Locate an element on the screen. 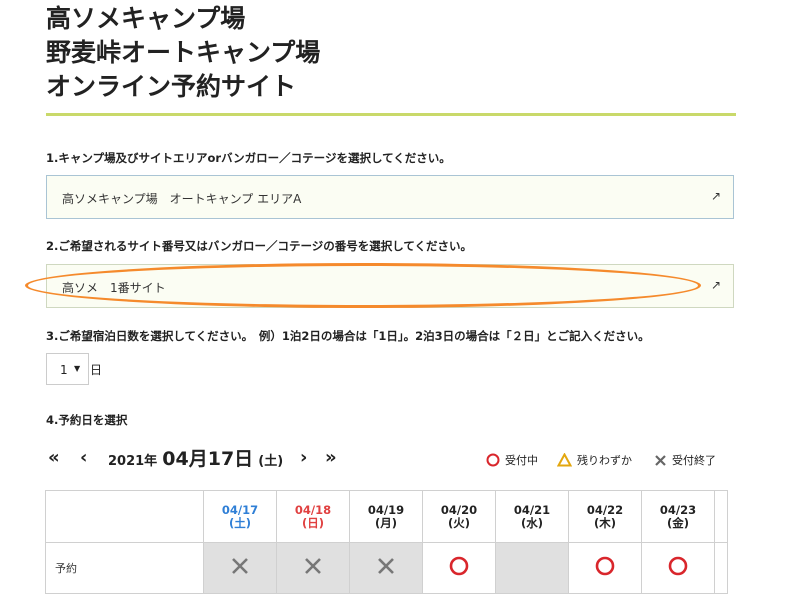 This screenshot has height=601, width=800. title-line-1: 高ソメキャンプ場 is located at coordinates (146, 18).